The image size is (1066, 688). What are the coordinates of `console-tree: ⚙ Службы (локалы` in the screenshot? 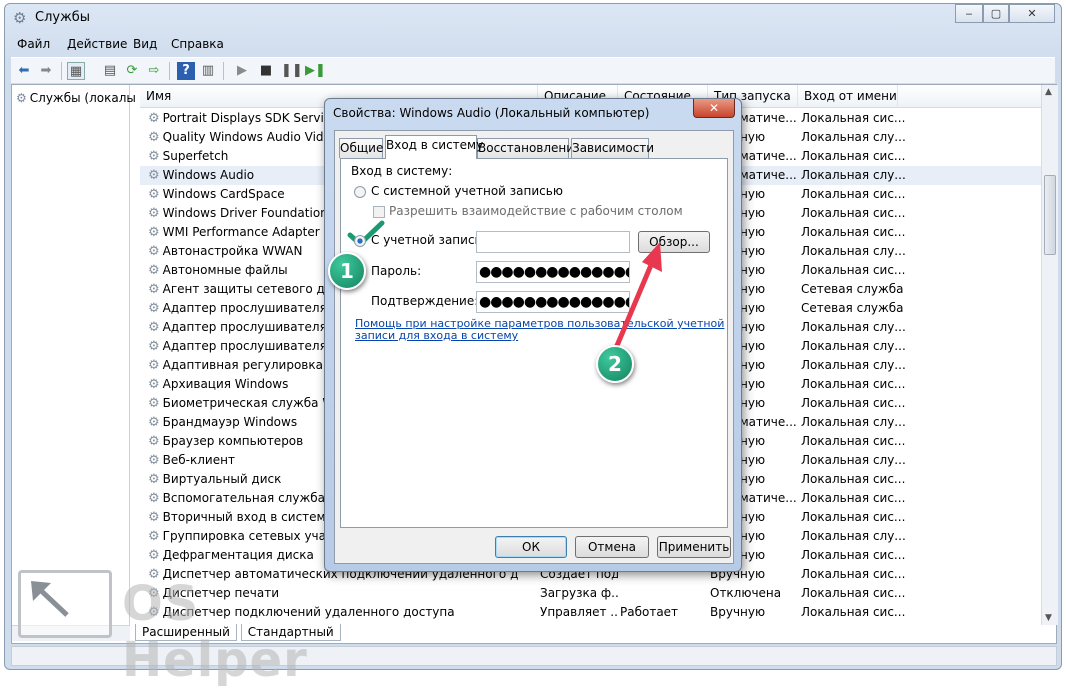 It's located at (74, 363).